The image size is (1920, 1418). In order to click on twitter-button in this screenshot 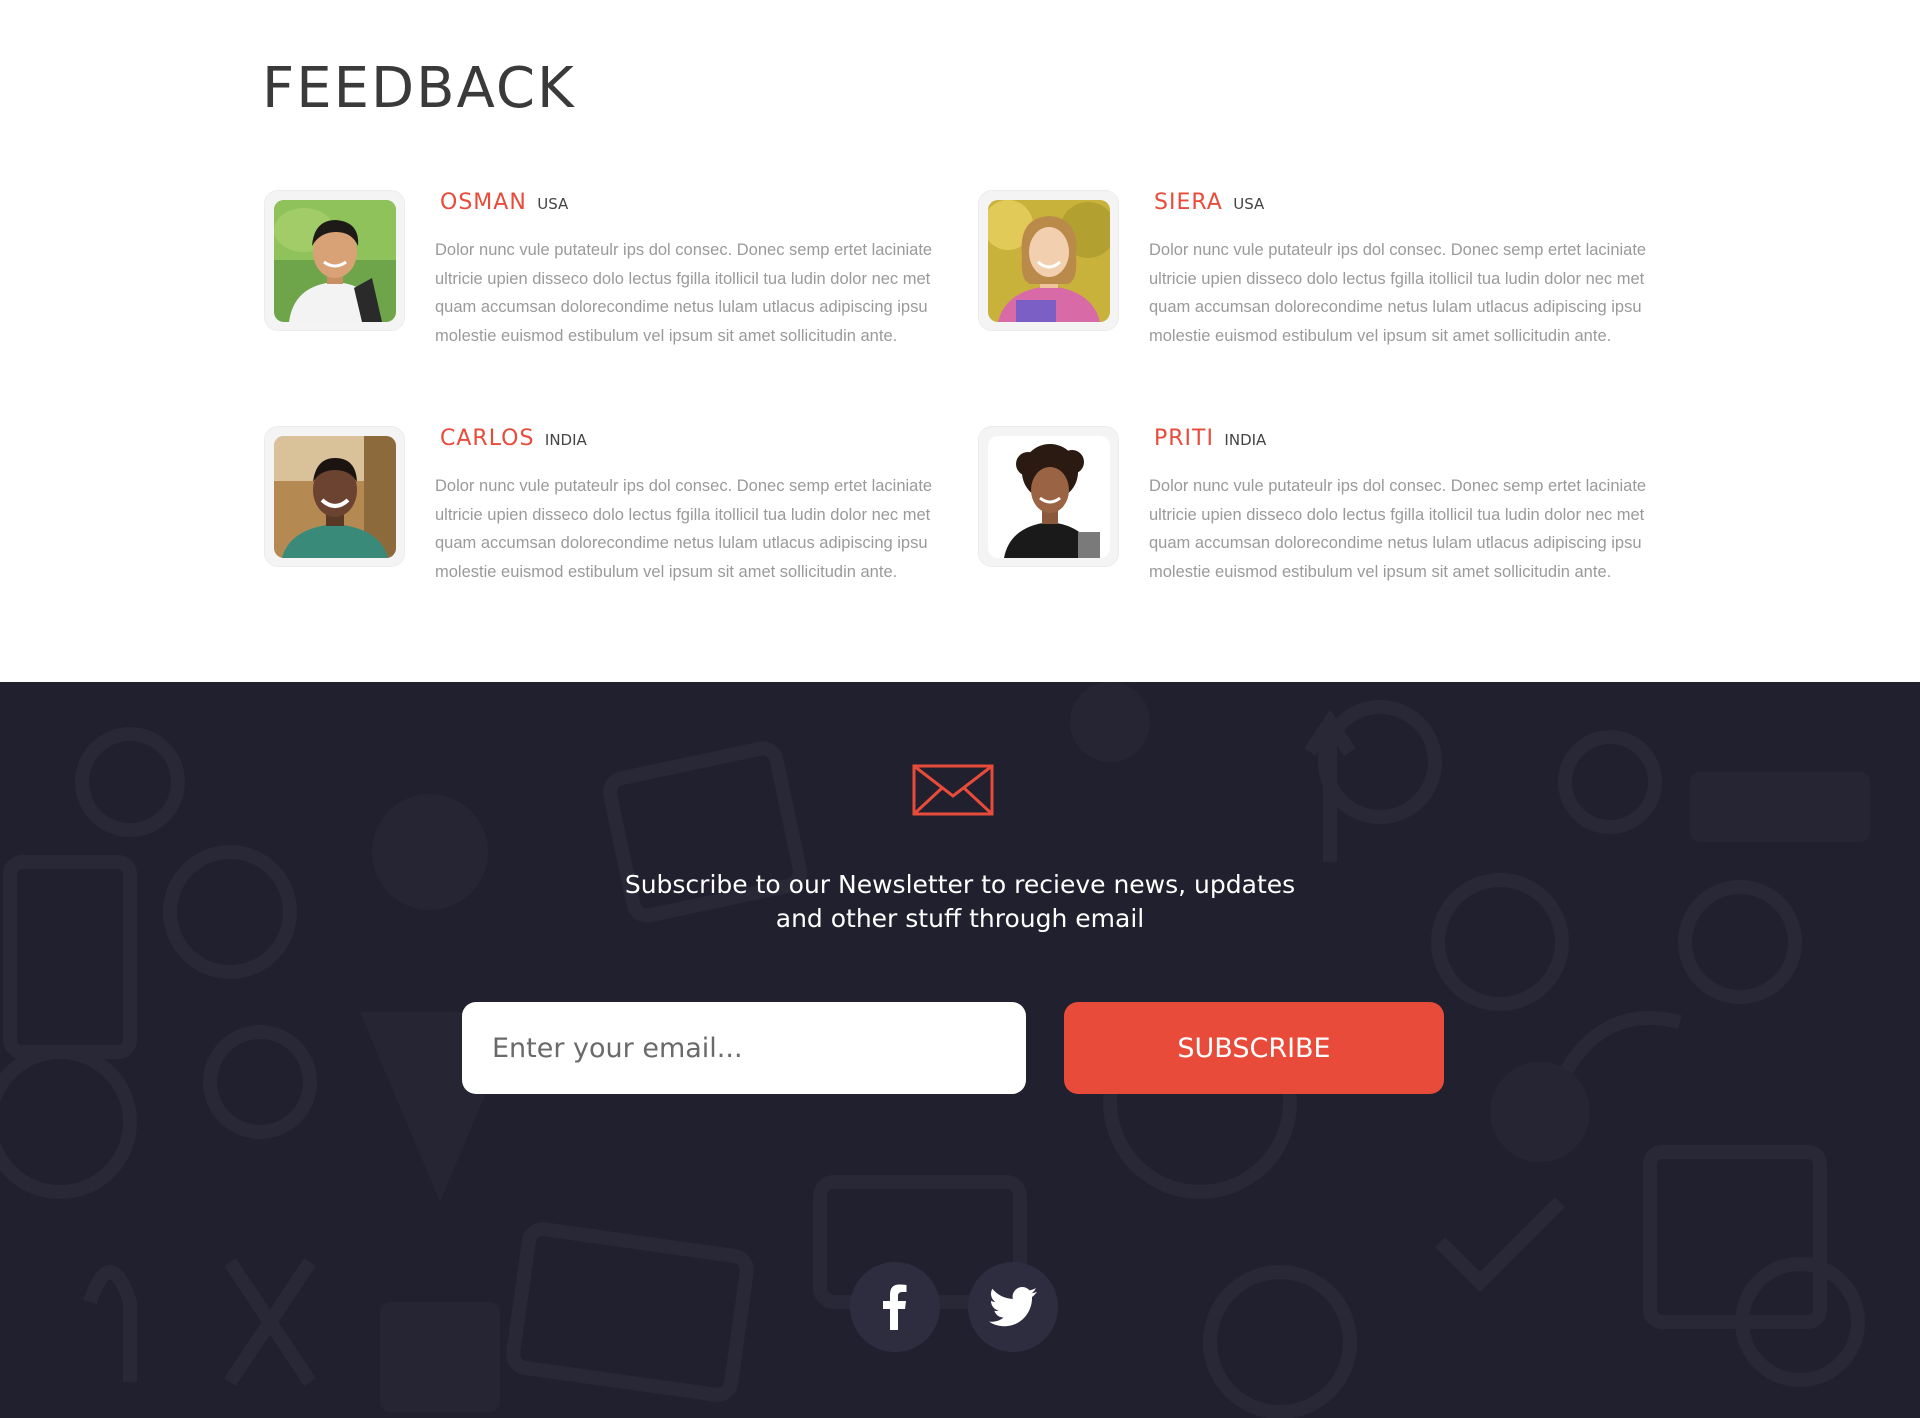, I will do `click(1013, 1307)`.